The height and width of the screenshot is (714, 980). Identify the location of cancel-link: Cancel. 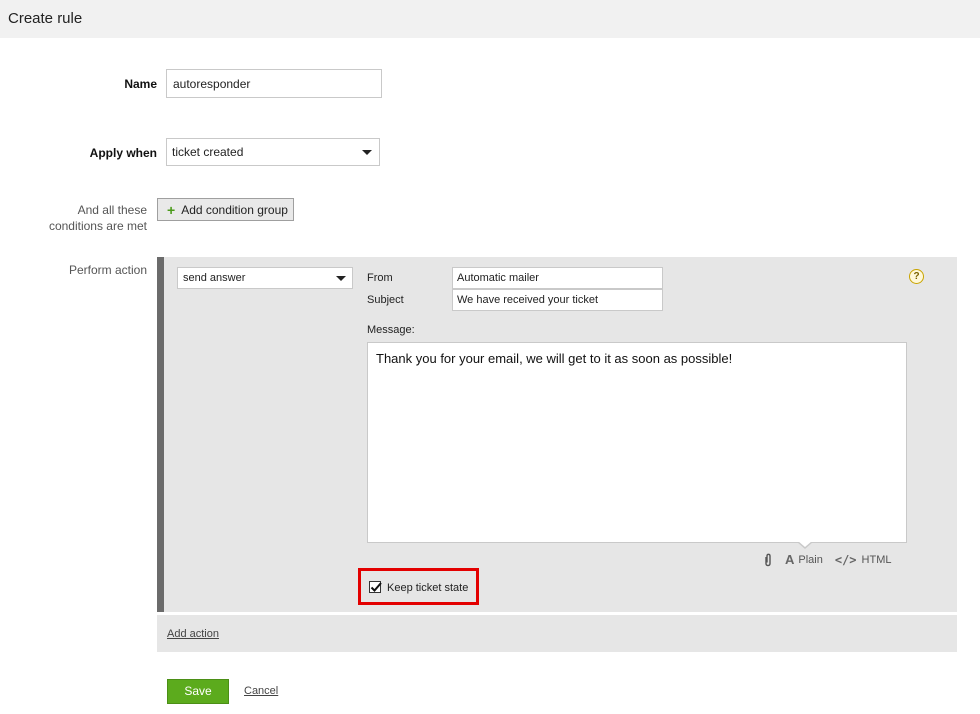
(261, 691).